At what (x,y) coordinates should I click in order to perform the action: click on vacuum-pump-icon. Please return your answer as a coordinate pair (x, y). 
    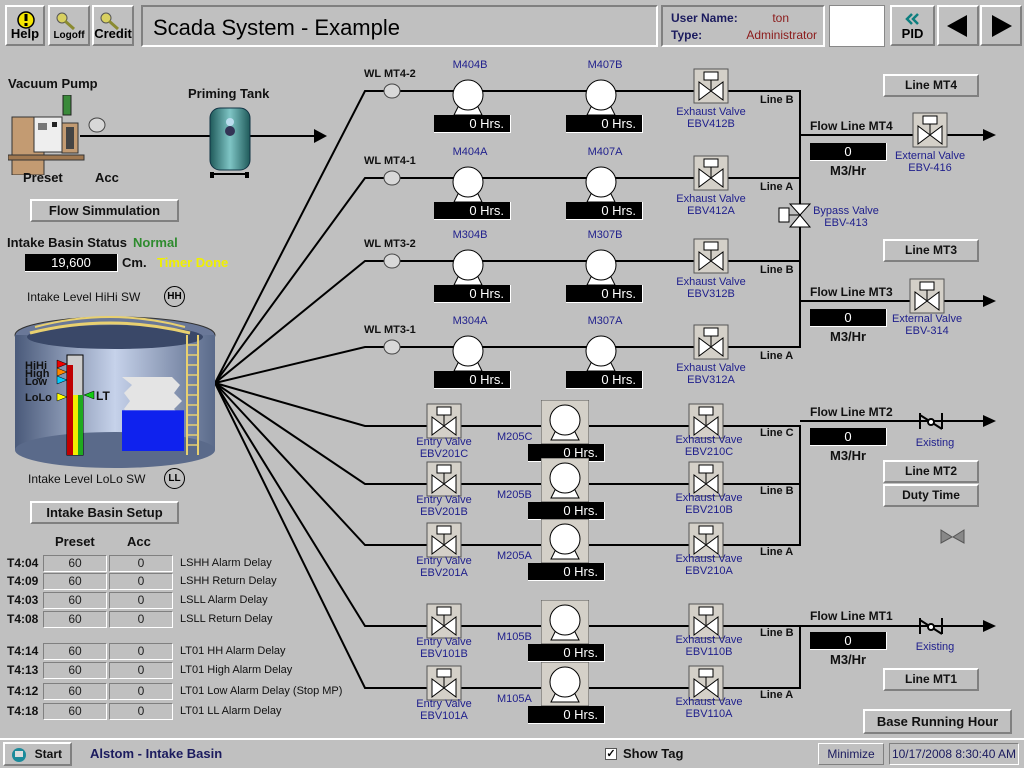
    Looking at the image, I should click on (48, 135).